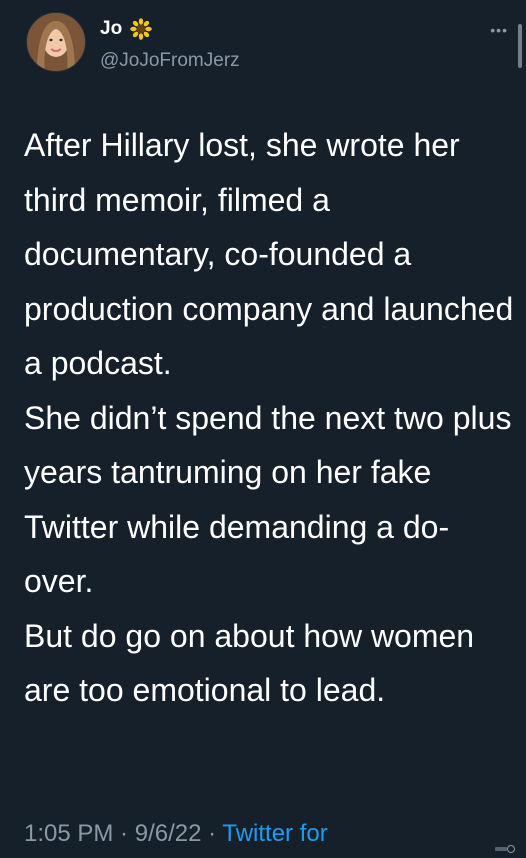 The width and height of the screenshot is (526, 858). Describe the element at coordinates (520, 46) in the screenshot. I see `scrollbar` at that location.